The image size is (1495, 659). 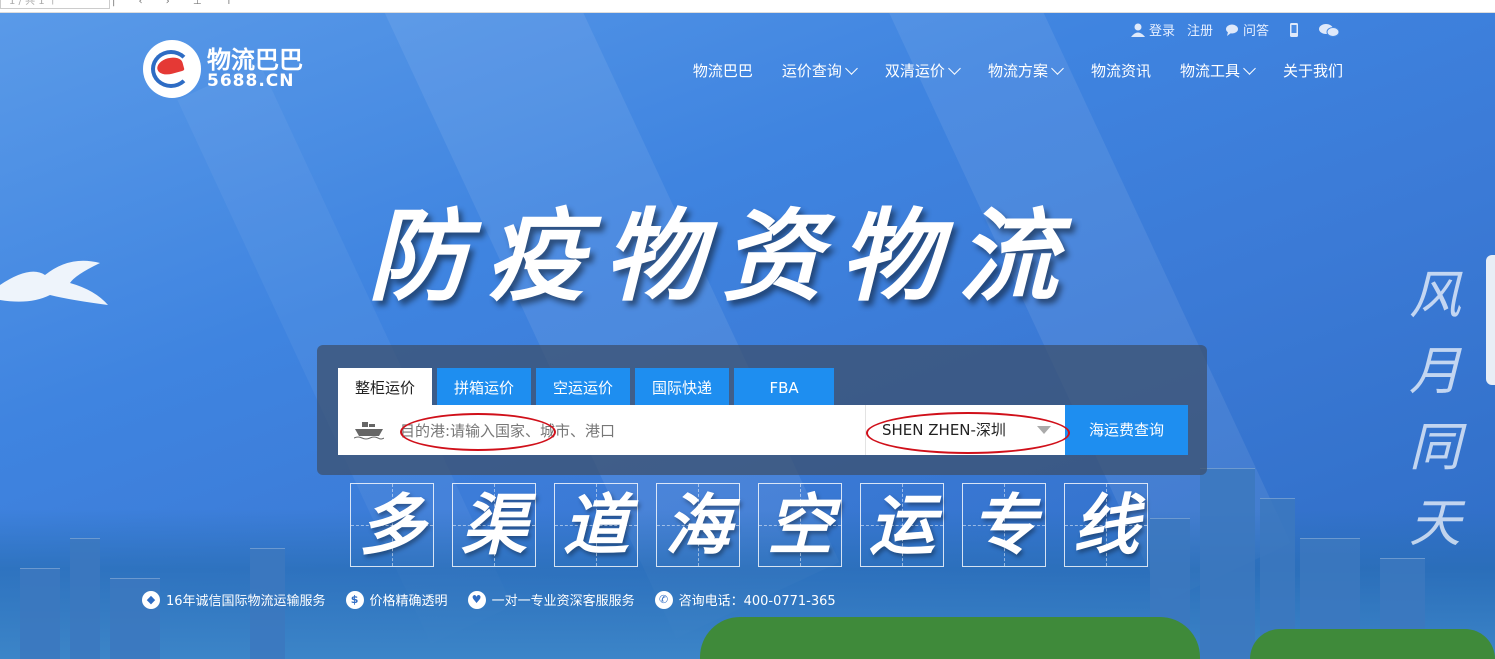 What do you see at coordinates (1313, 70) in the screenshot?
I see `nav-item-about: 关于我们` at bounding box center [1313, 70].